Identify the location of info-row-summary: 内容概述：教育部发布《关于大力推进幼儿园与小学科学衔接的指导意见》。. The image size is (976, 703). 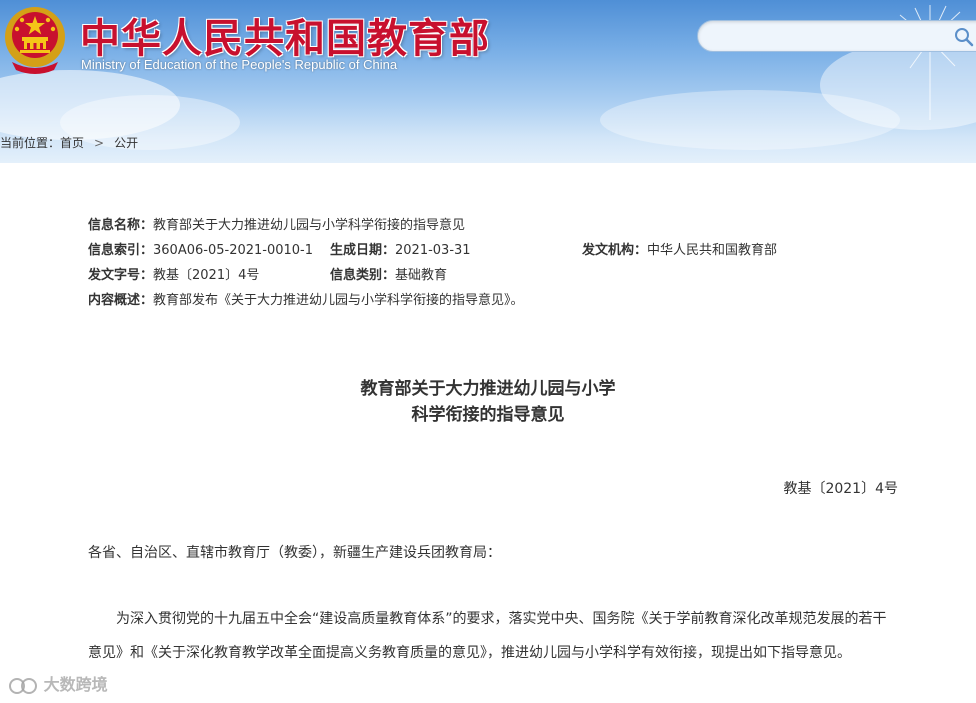
(306, 301).